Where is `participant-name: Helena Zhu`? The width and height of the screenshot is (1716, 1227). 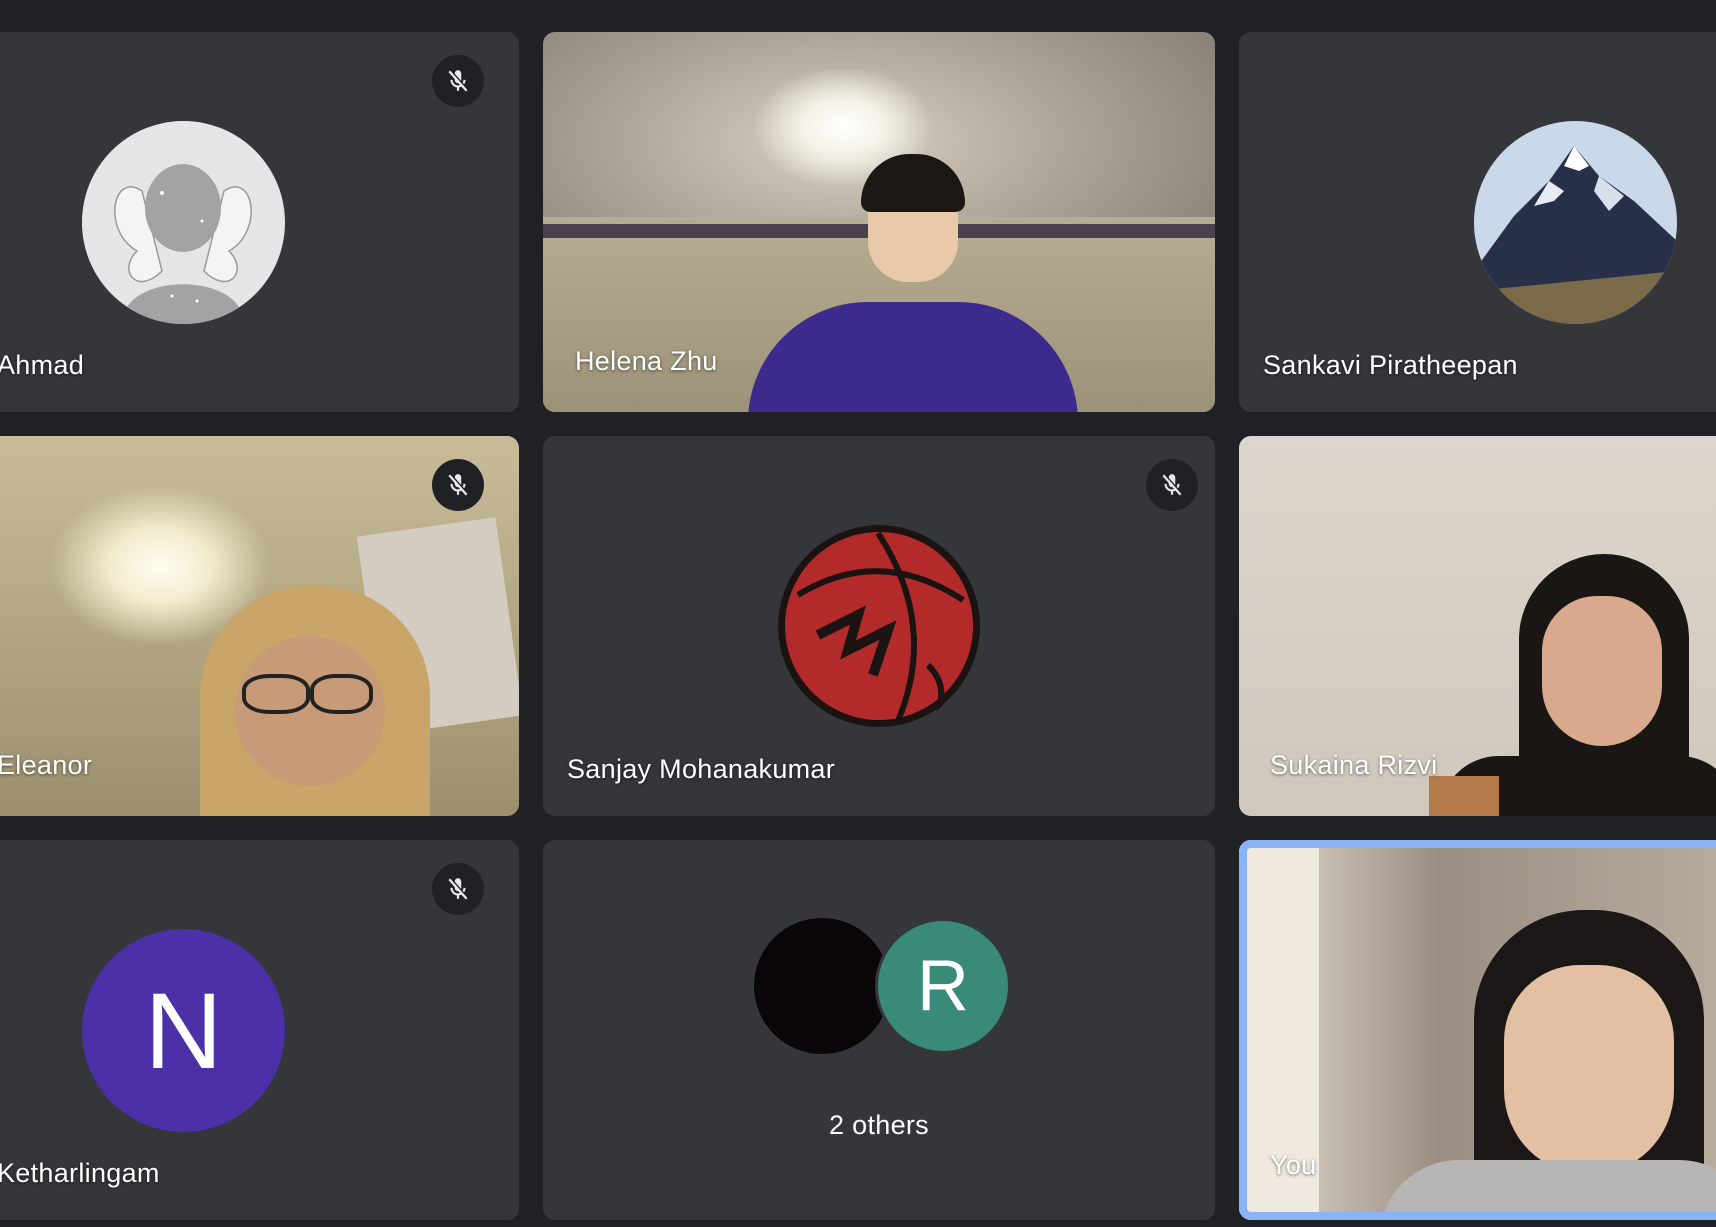
participant-name: Helena Zhu is located at coordinates (646, 361).